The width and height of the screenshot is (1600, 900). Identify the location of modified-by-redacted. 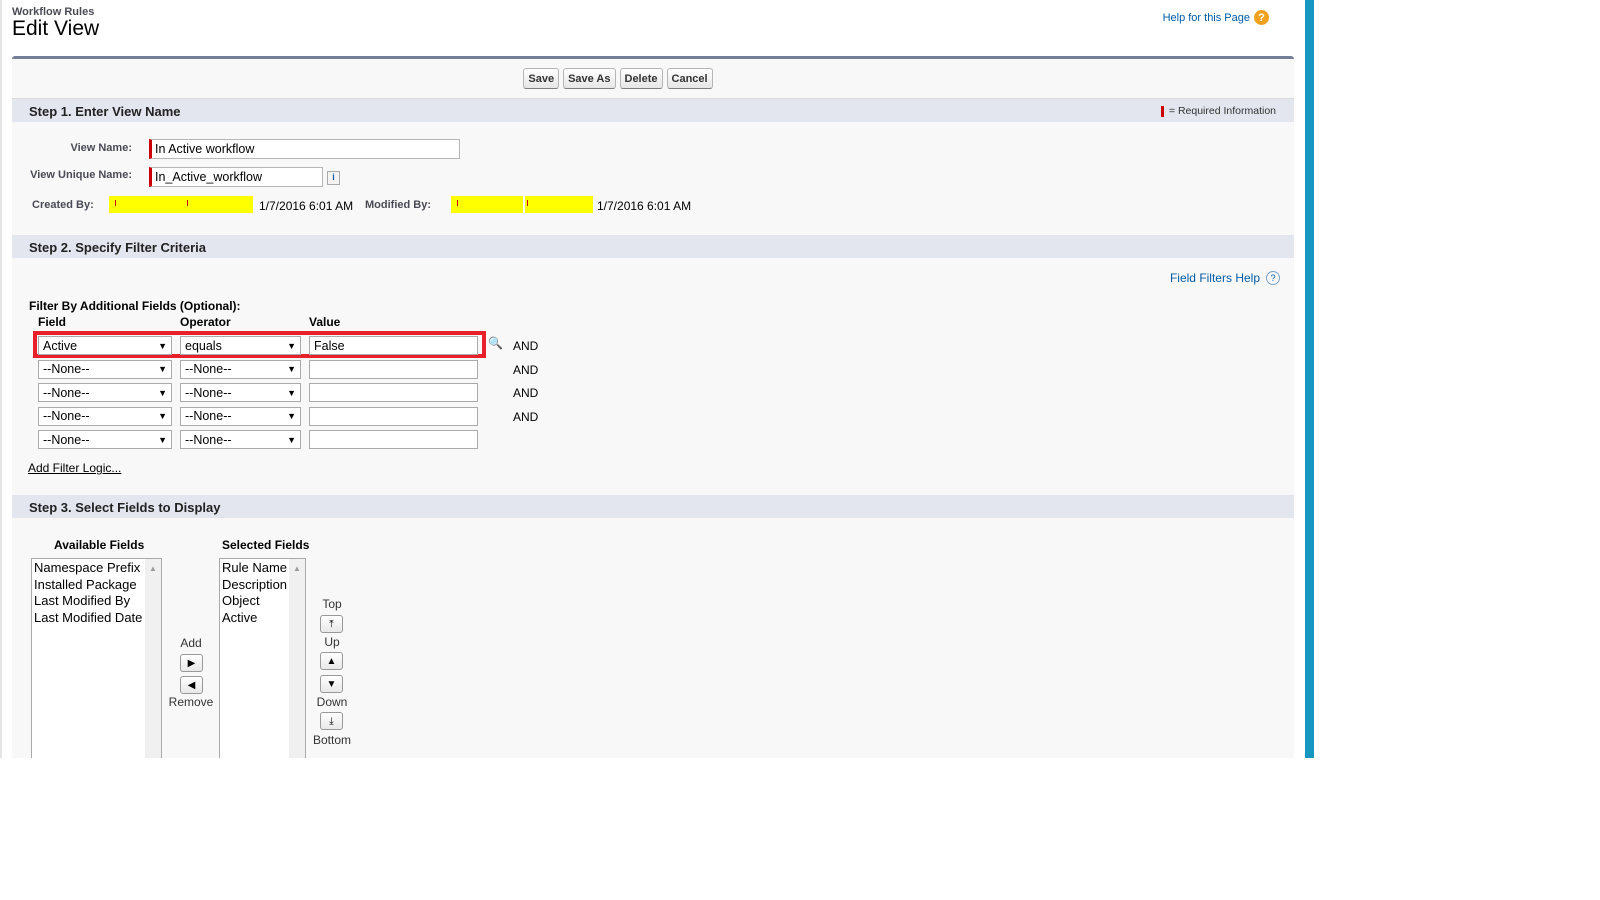
(487, 204).